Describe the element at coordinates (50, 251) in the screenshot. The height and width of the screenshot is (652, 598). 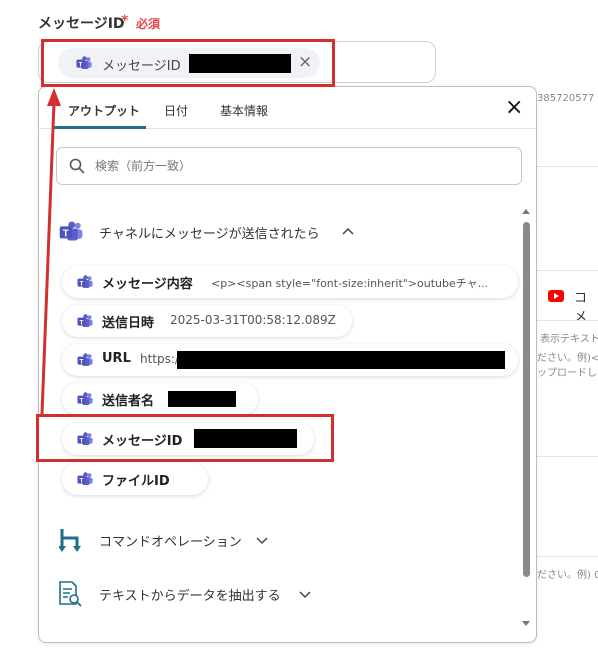
I see `annotation-arrow` at that location.